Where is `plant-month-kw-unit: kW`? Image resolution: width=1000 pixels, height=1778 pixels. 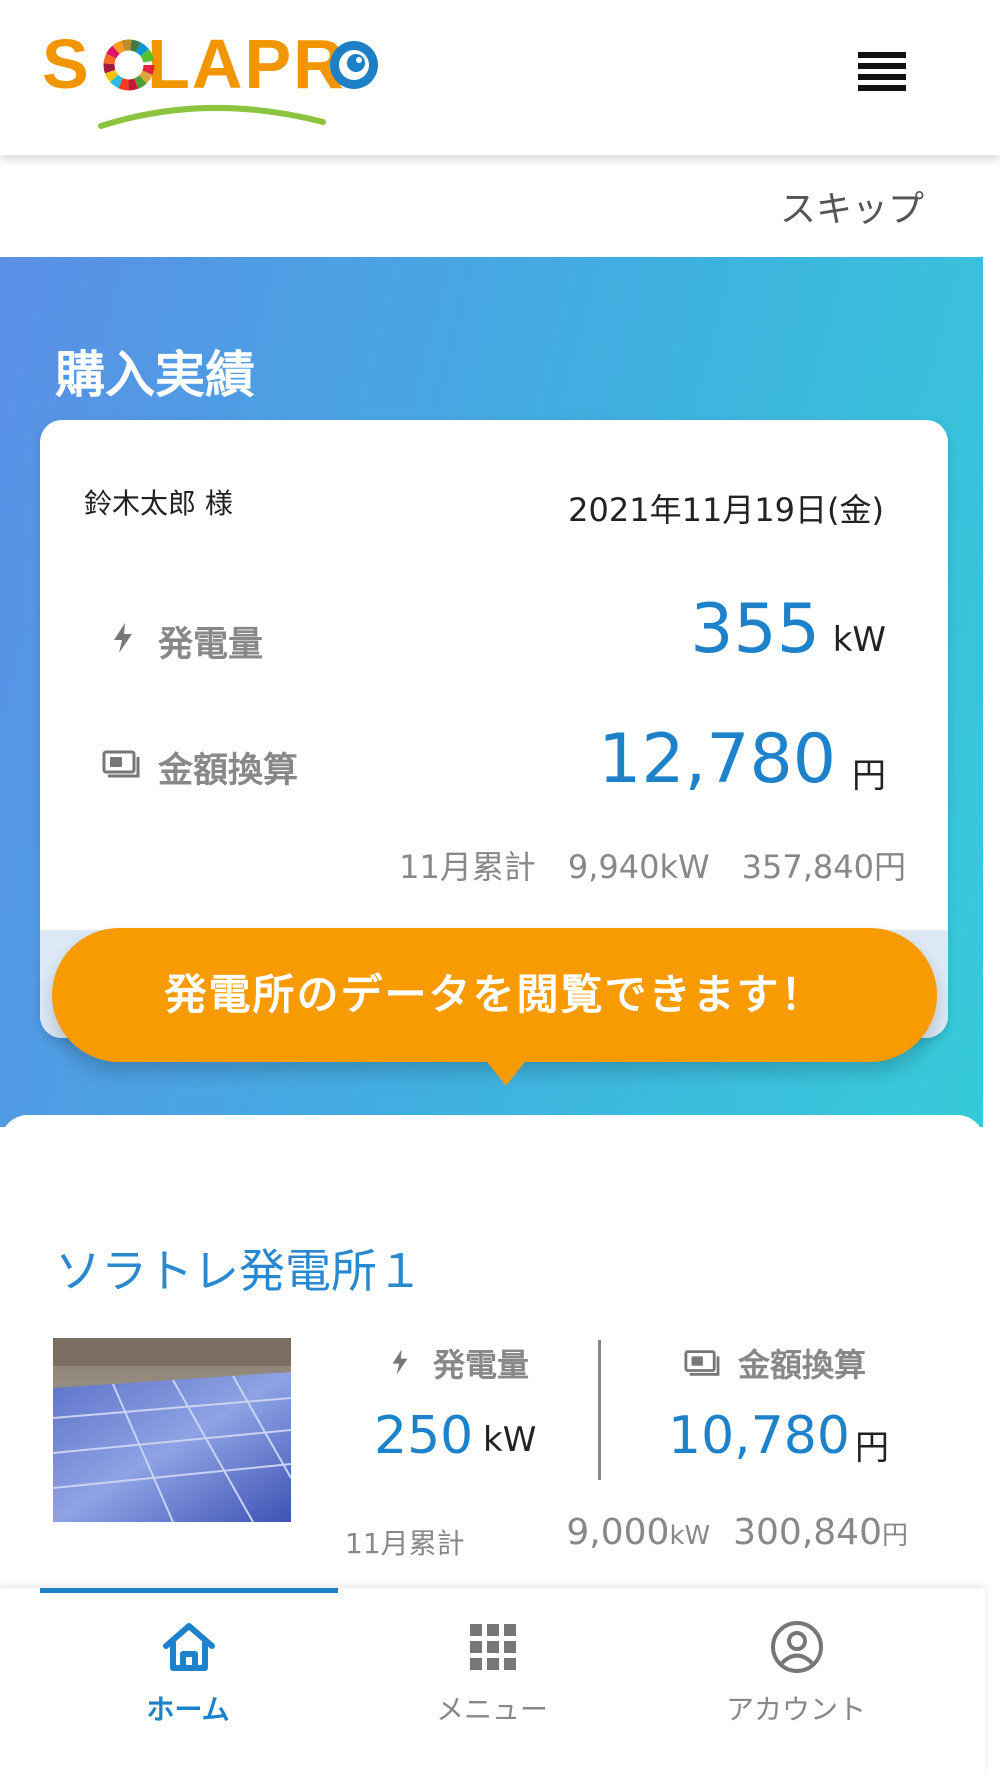
plant-month-kw-unit: kW is located at coordinates (690, 1536).